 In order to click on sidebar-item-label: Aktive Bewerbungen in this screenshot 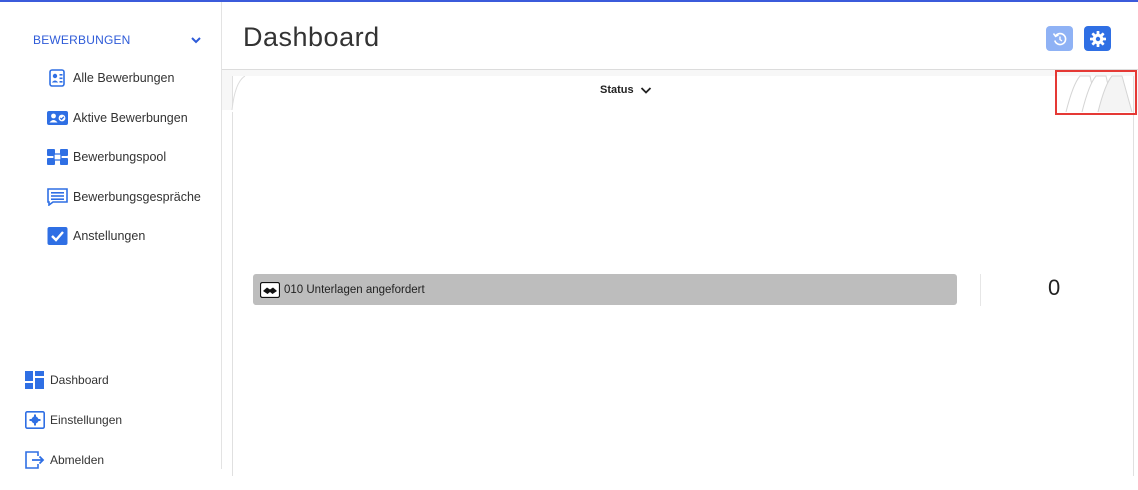, I will do `click(130, 117)`.